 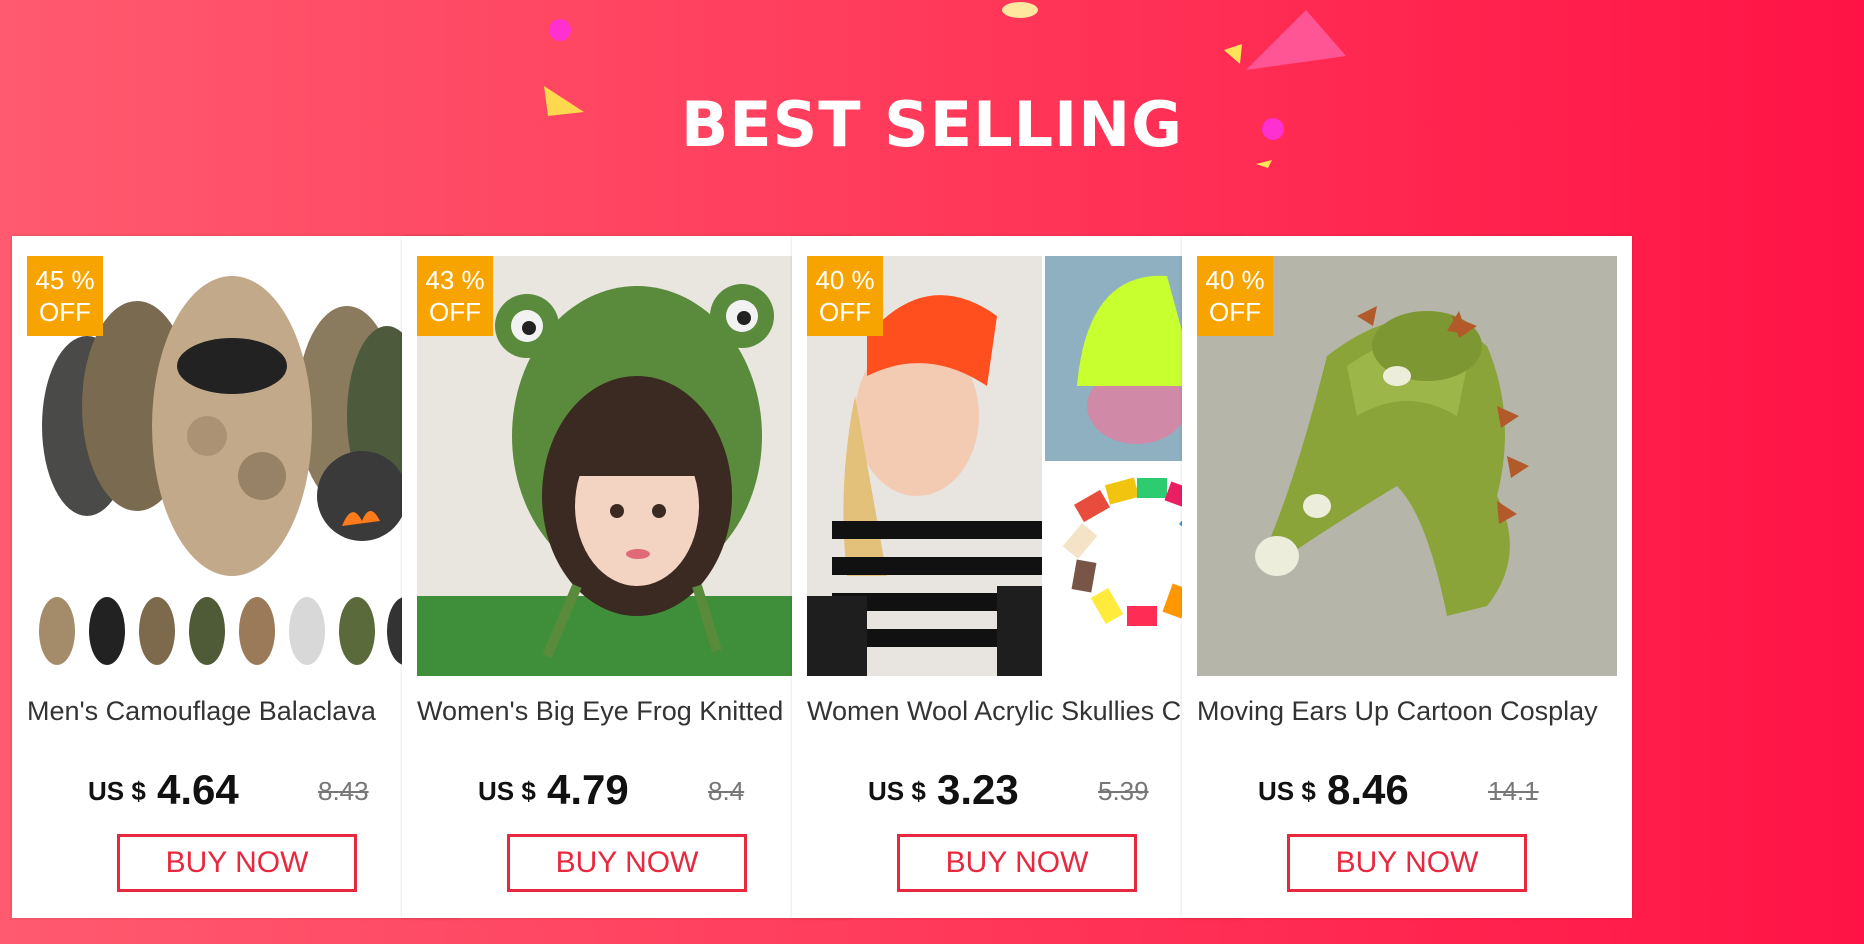 What do you see at coordinates (931, 124) in the screenshot?
I see `section-title: BEST SELLING` at bounding box center [931, 124].